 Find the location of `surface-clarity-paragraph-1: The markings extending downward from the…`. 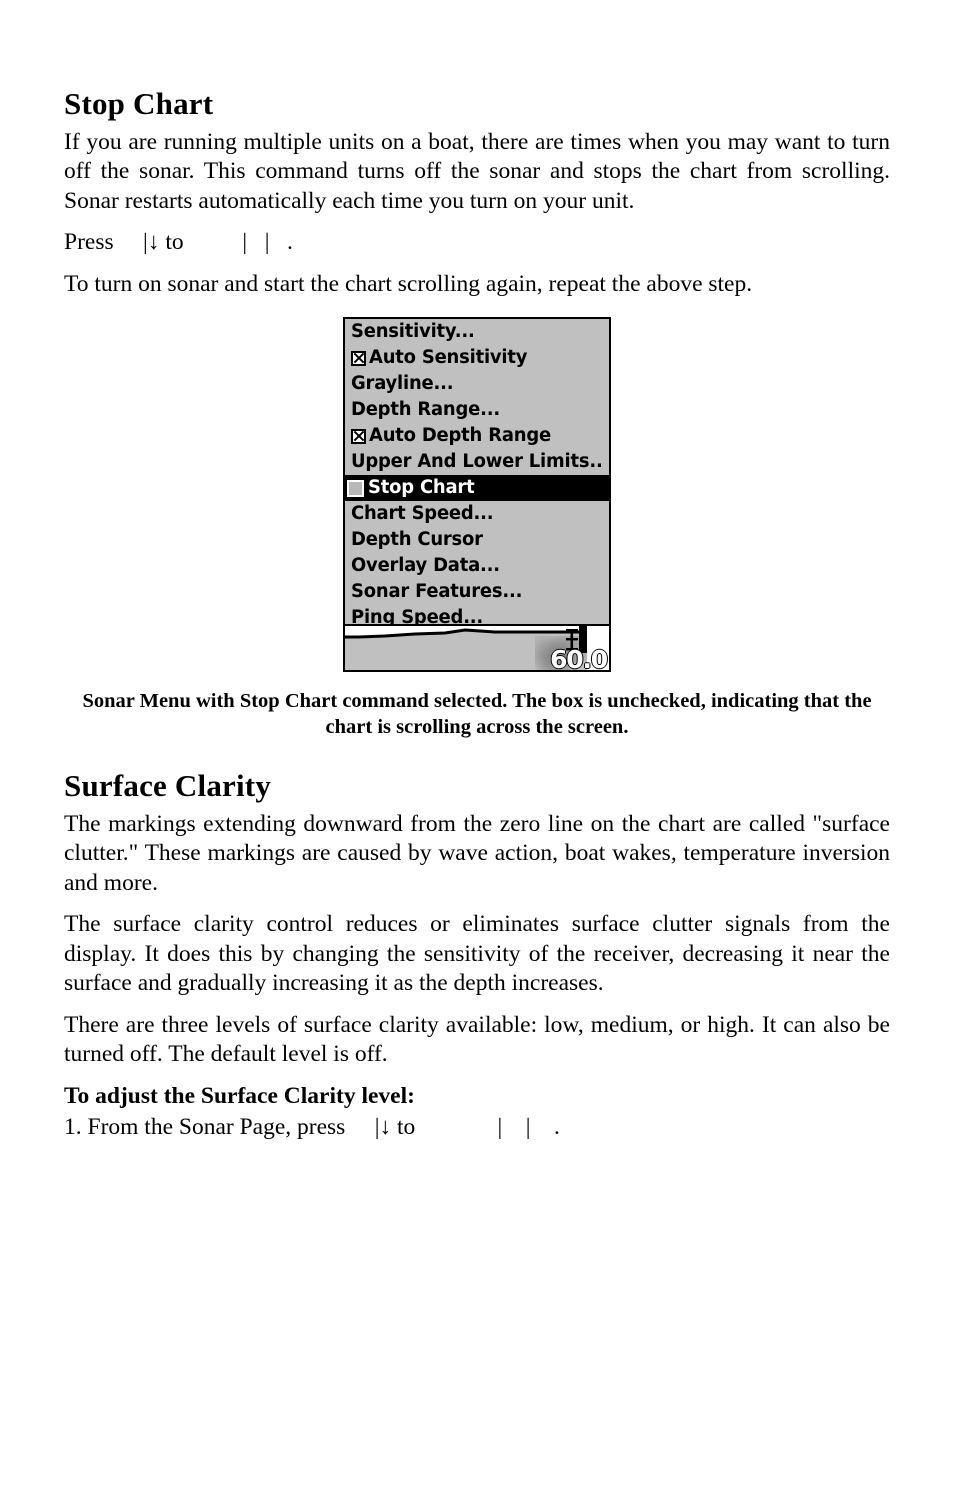

surface-clarity-paragraph-1: The markings extending downward from the… is located at coordinates (477, 853).